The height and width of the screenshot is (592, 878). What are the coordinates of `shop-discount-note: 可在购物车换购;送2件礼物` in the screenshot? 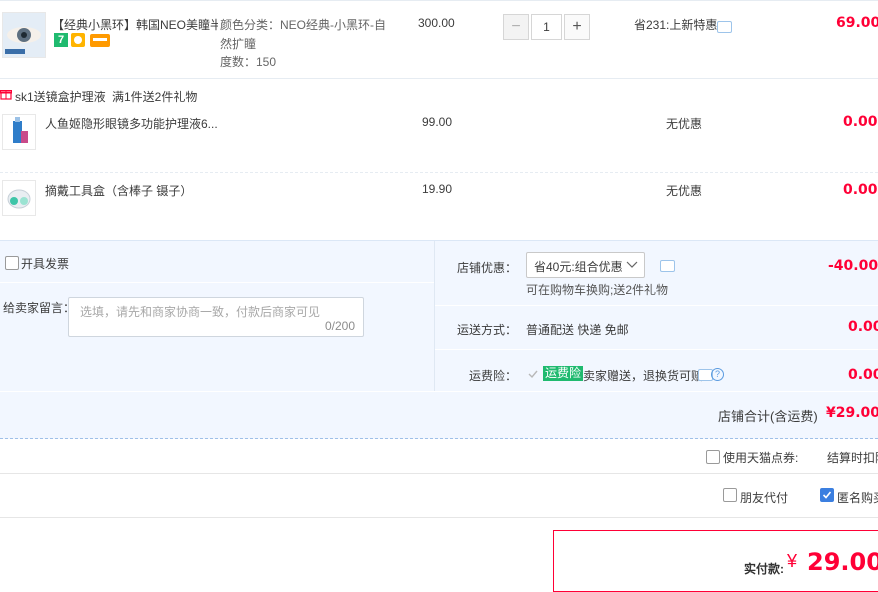 It's located at (597, 290).